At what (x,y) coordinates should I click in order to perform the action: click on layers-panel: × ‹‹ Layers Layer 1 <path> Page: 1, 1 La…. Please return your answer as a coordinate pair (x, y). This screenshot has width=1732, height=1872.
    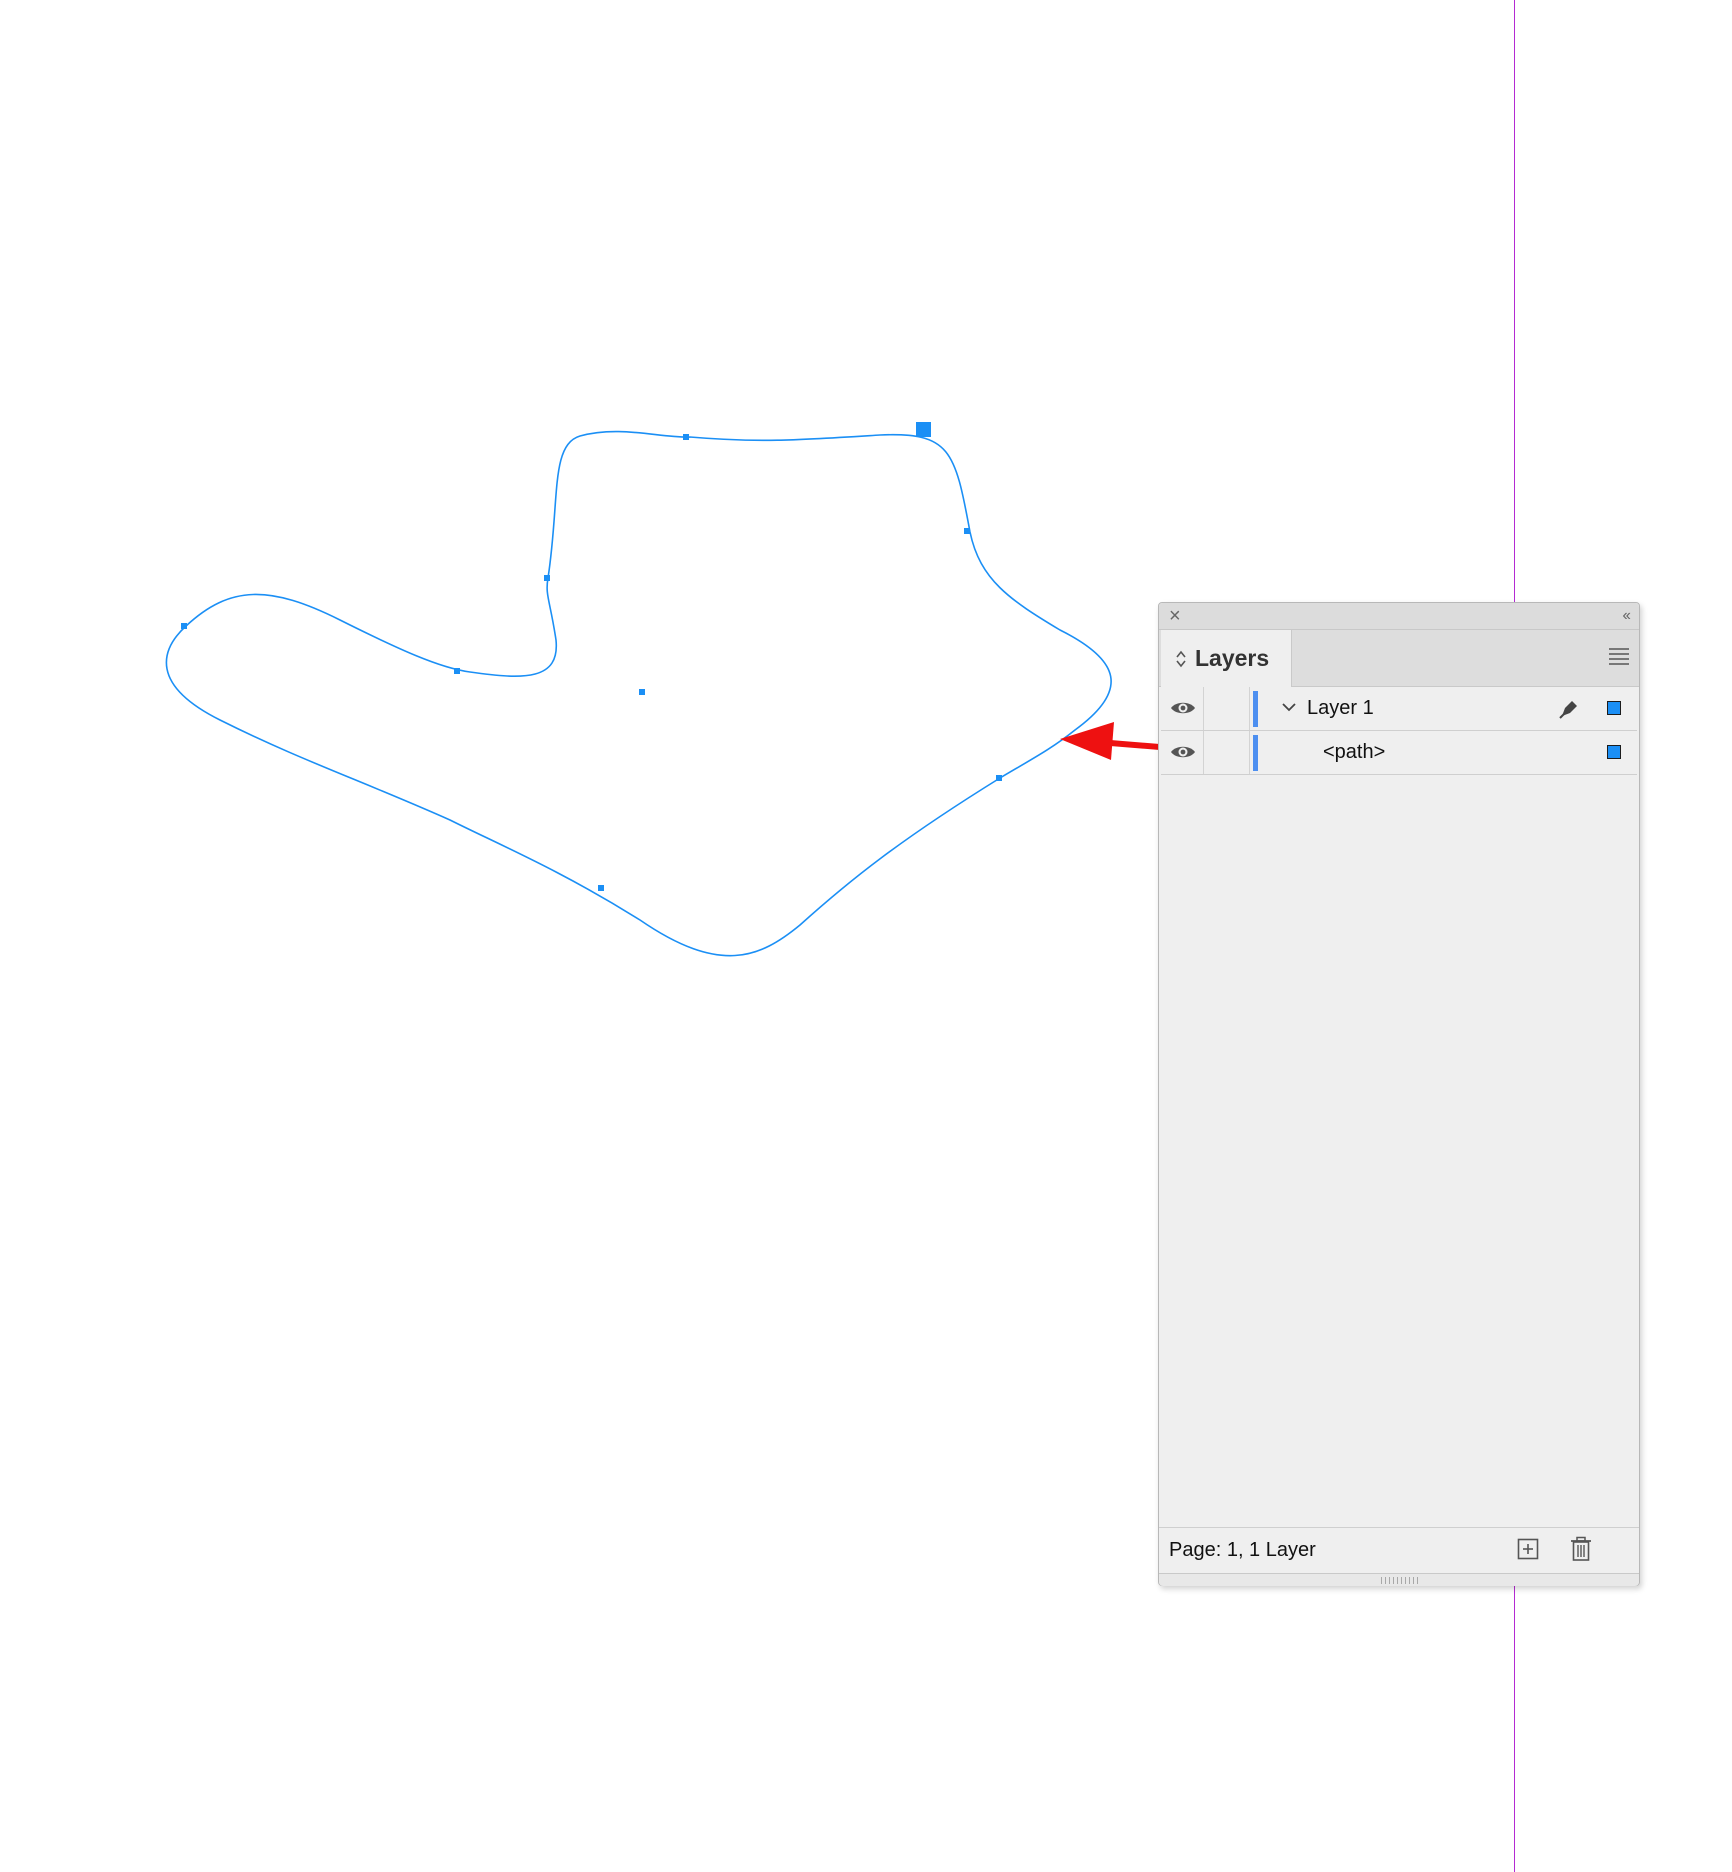
    Looking at the image, I should click on (1399, 1094).